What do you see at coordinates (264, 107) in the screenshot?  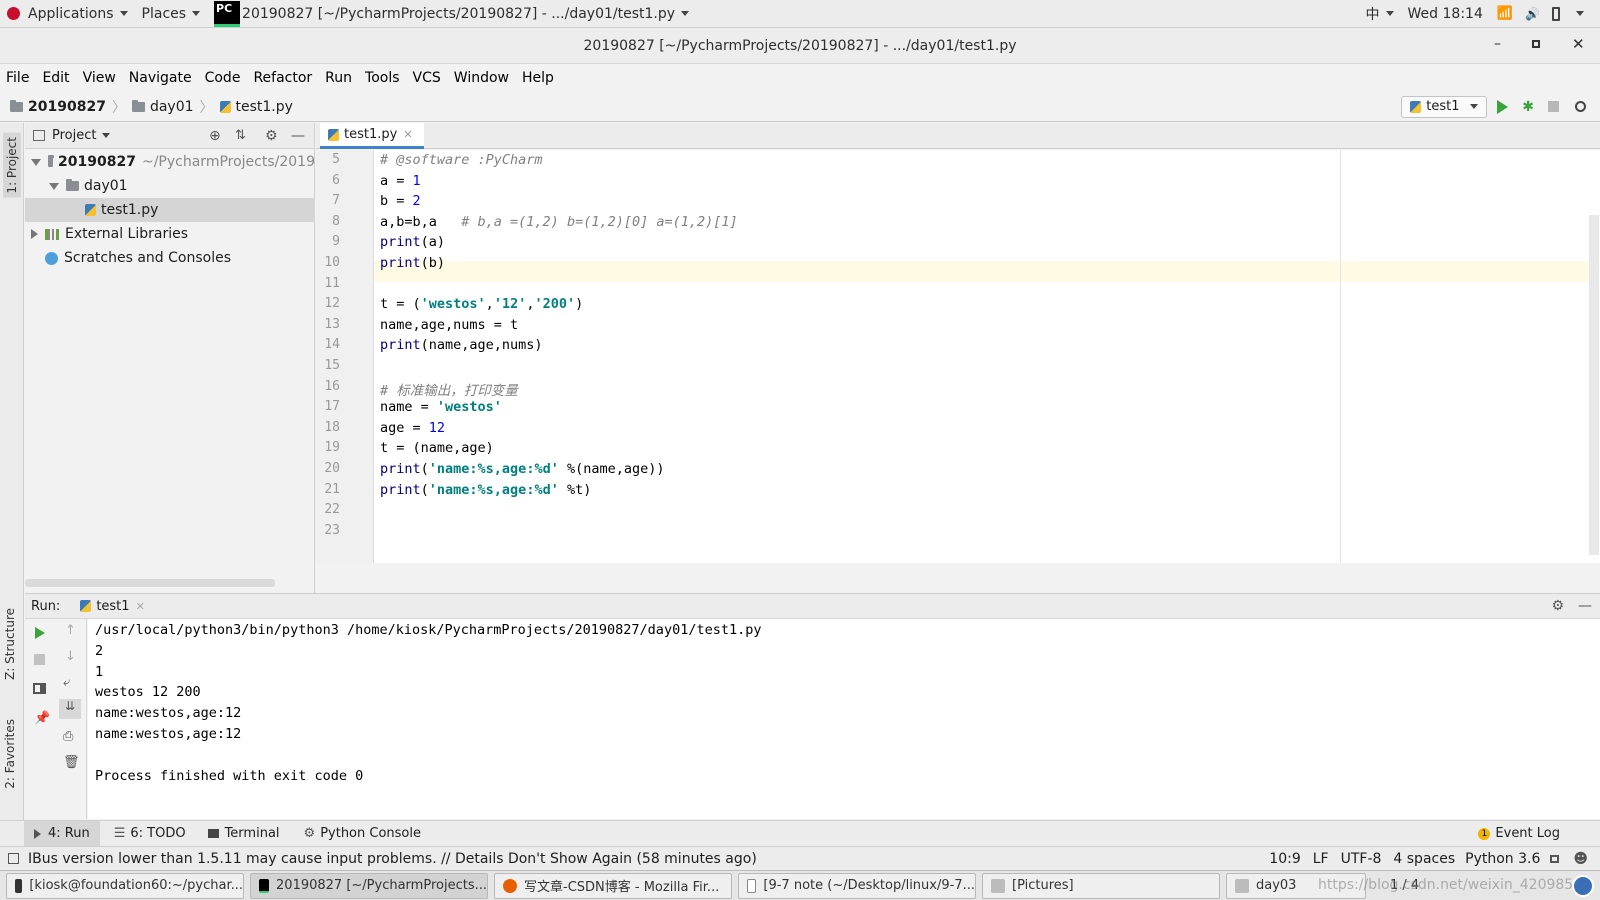 I see `breadcrumb-file: test1.py` at bounding box center [264, 107].